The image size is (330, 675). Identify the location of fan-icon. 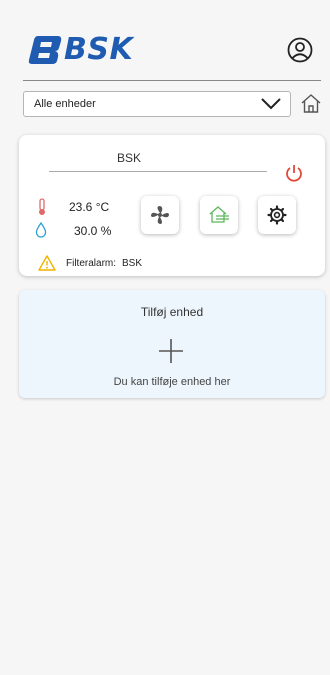
(160, 215).